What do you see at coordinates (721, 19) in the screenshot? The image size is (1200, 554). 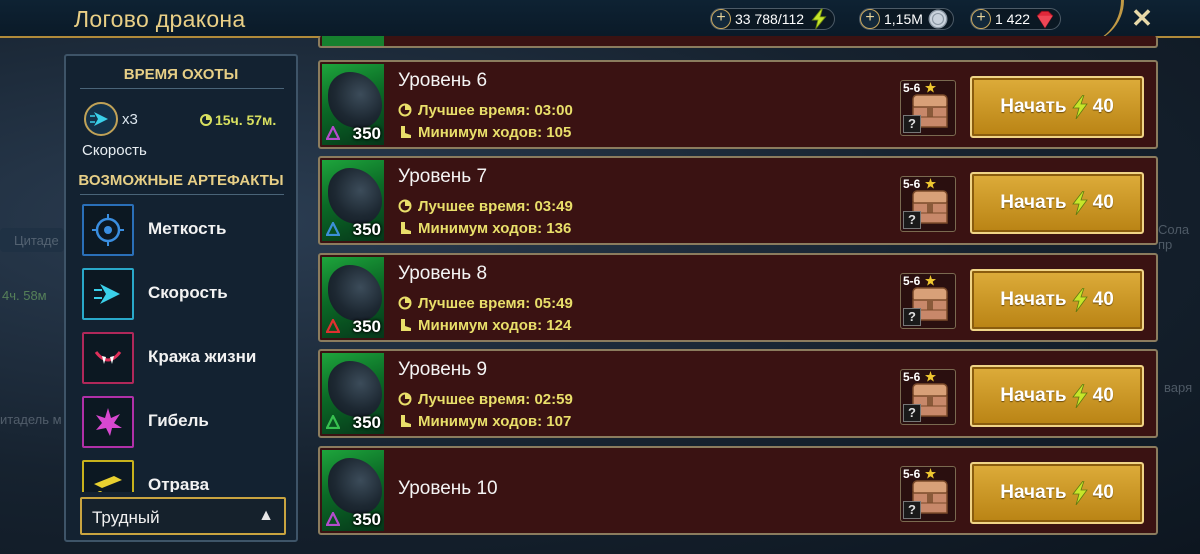 I see `add-energy-button: +` at bounding box center [721, 19].